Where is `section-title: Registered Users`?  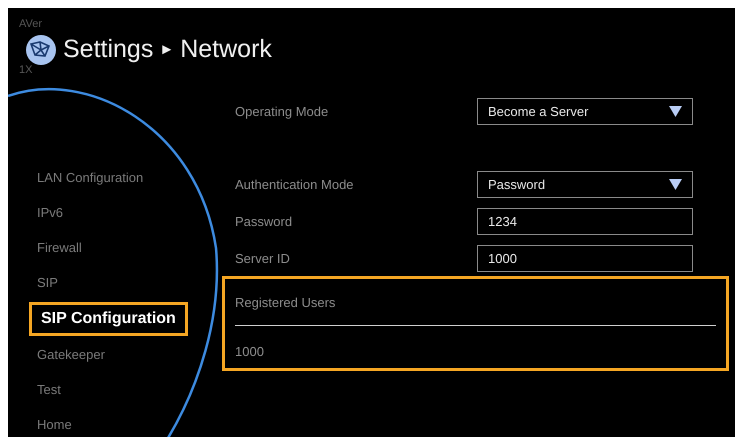
section-title: Registered Users is located at coordinates (285, 303).